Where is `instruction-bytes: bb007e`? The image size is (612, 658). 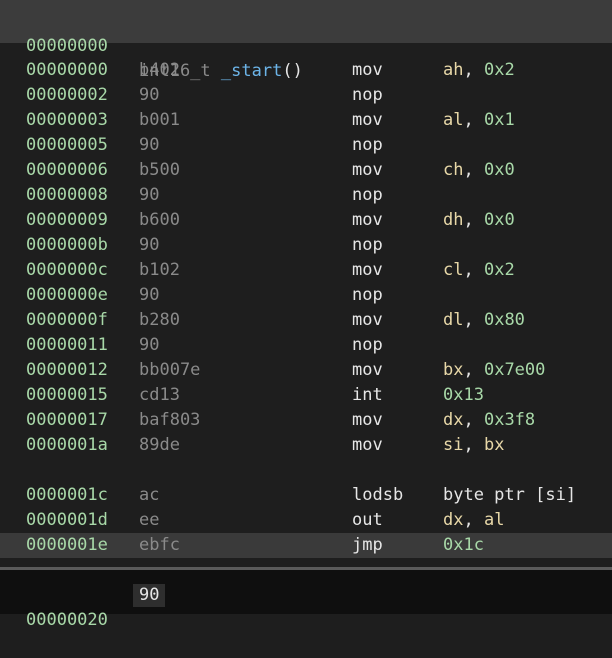
instruction-bytes: bb007e is located at coordinates (170, 370).